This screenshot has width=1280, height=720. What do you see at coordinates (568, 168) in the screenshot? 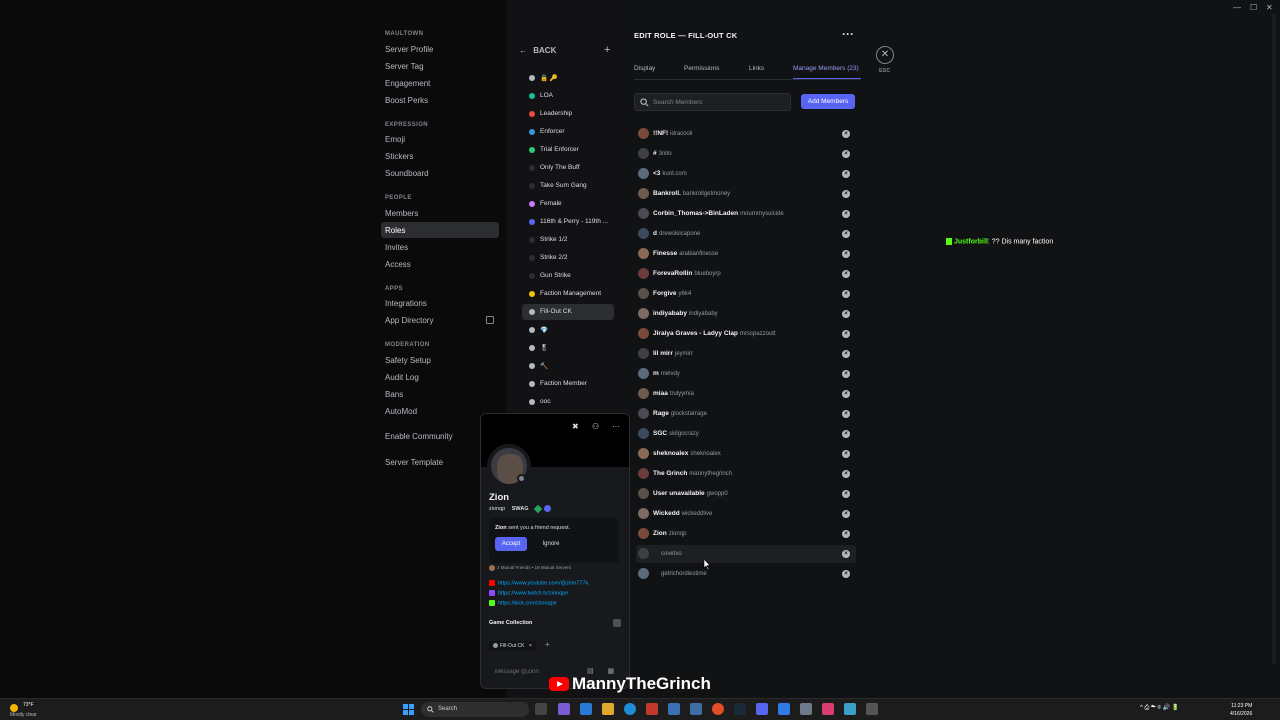
I see `role-item: Only The Buff` at bounding box center [568, 168].